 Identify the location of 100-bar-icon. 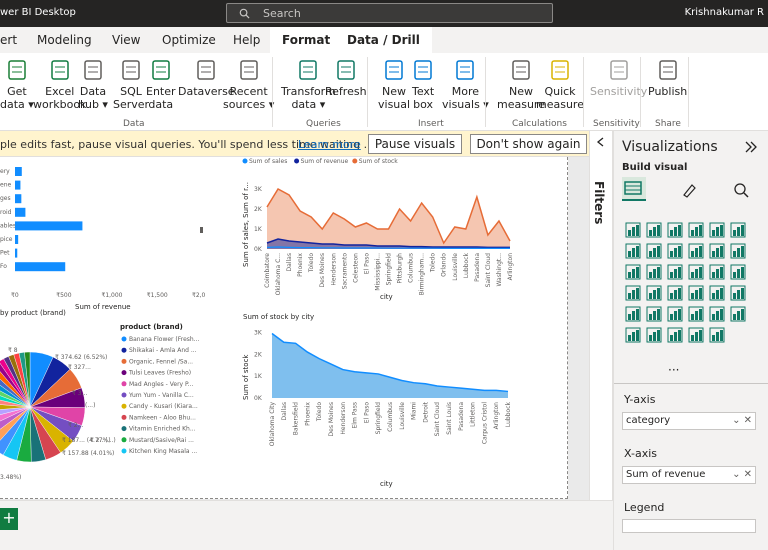
(717, 230).